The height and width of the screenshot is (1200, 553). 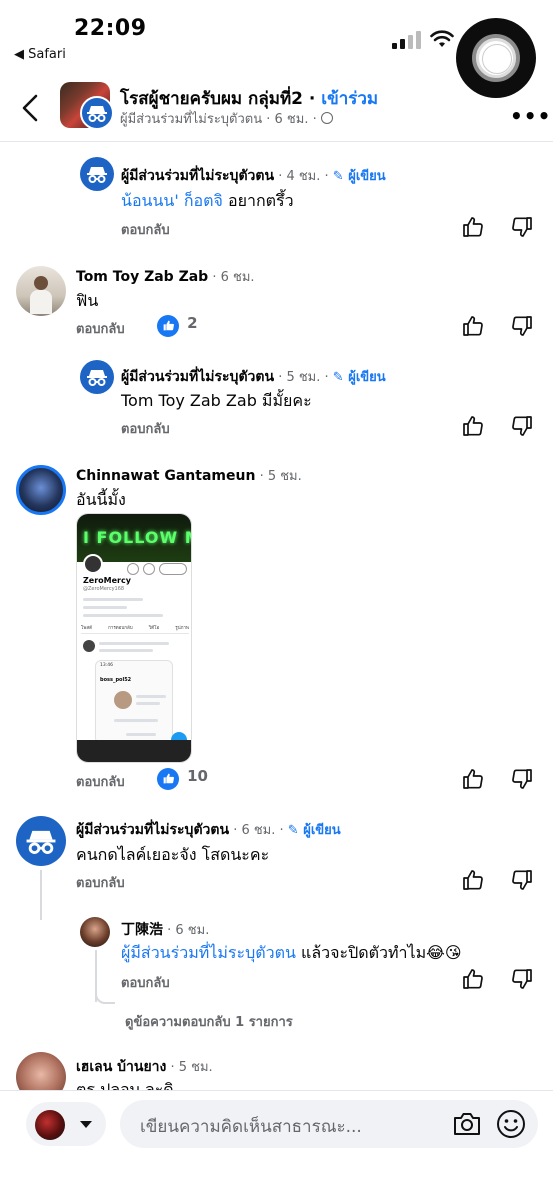 I want to click on comment-body: อันนี้มั้ง, so click(x=101, y=499).